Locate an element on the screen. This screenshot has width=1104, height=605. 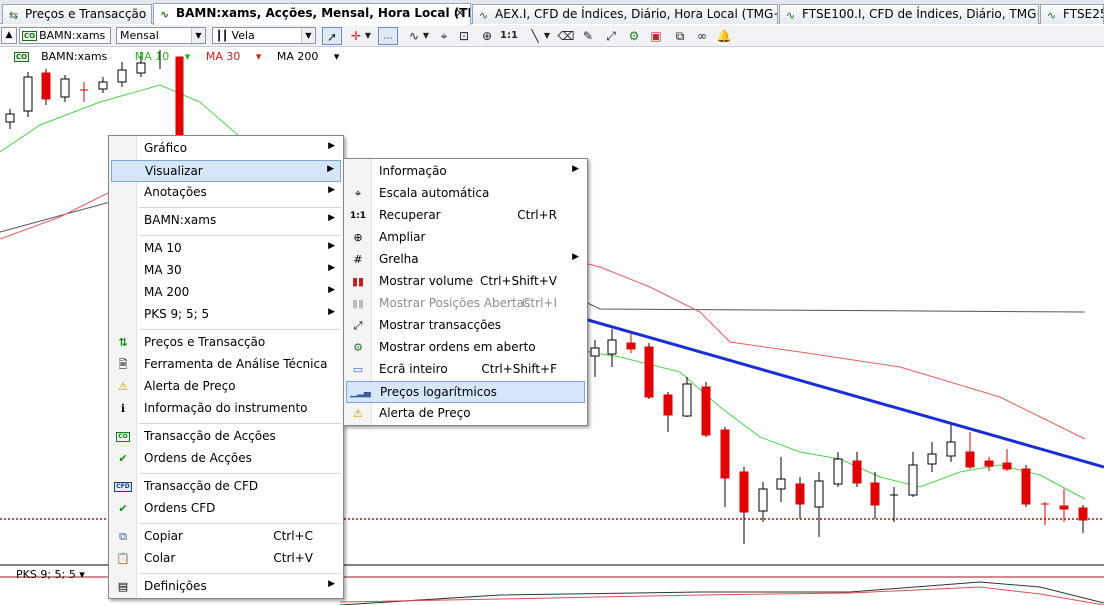
auto-scale-tool-button: ⌖ is located at coordinates (444, 36).